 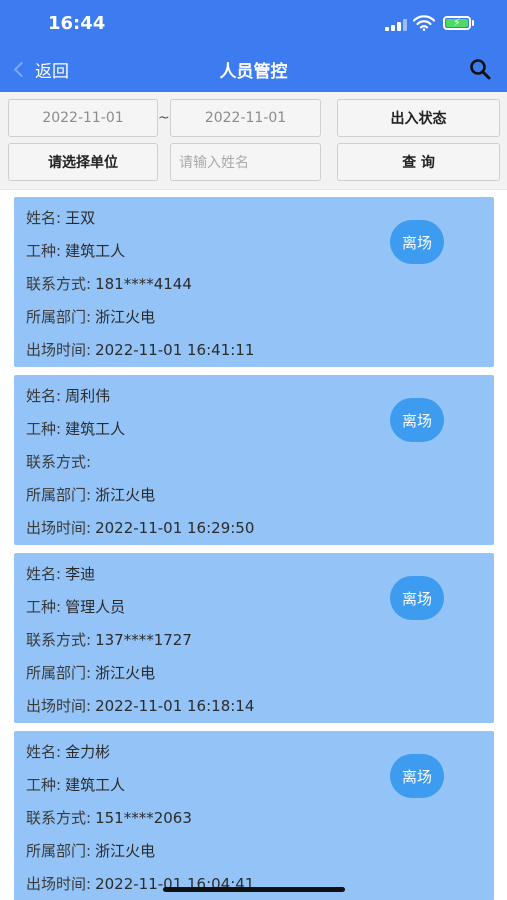 What do you see at coordinates (88, 396) in the screenshot?
I see `name-value: 周利伟` at bounding box center [88, 396].